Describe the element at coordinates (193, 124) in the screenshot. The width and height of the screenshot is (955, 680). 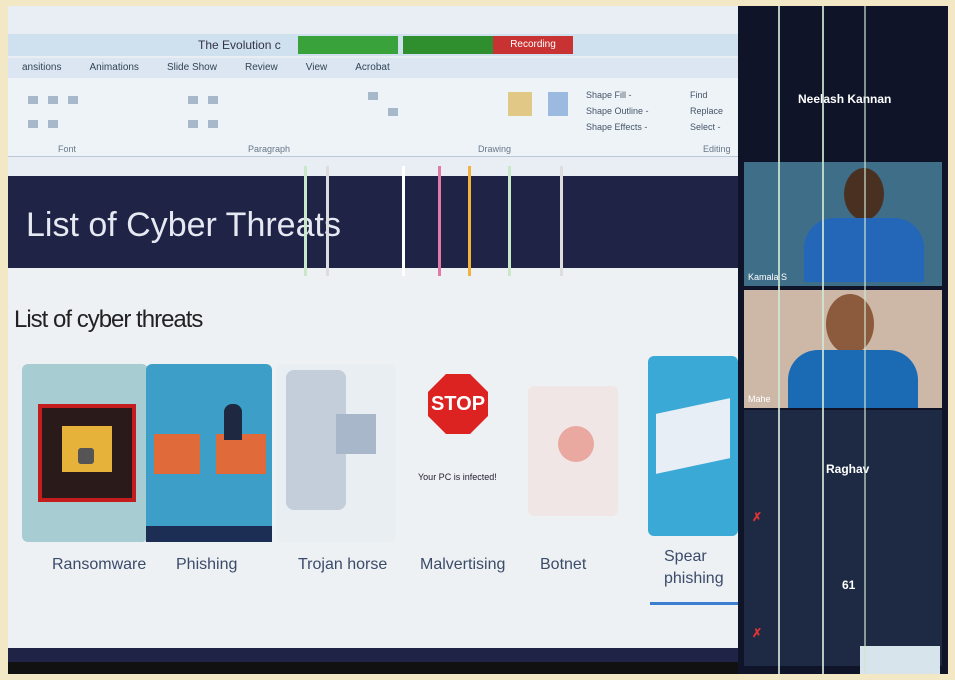
I see `align-left-icon` at that location.